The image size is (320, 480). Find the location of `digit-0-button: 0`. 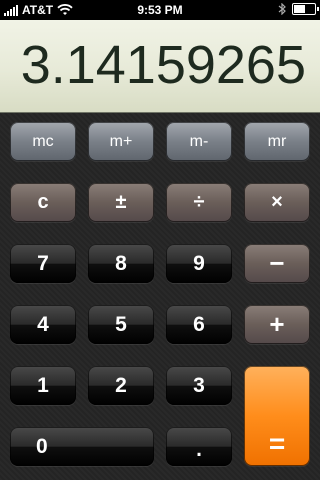

digit-0-button: 0 is located at coordinates (82, 446).